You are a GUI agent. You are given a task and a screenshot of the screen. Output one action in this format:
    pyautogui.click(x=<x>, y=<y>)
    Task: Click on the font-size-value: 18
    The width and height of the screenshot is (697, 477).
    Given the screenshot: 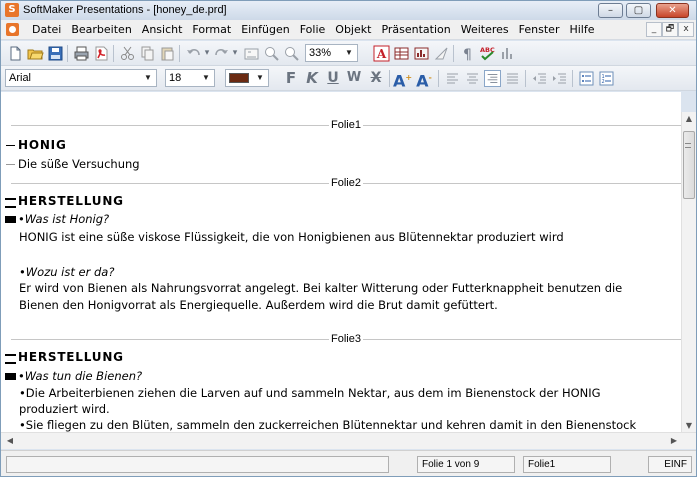 What is the action you would take?
    pyautogui.click(x=175, y=78)
    